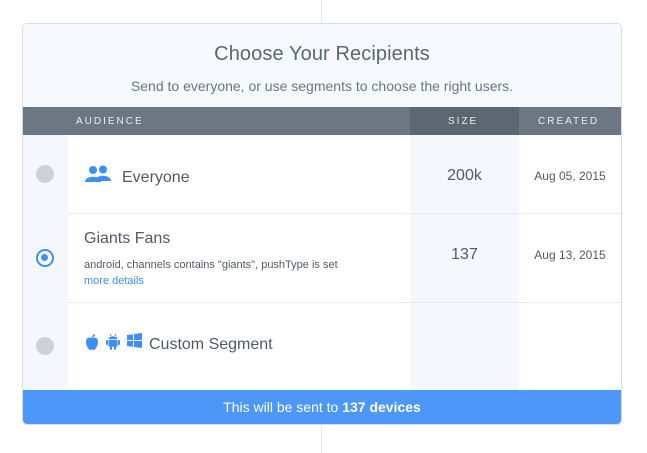  Describe the element at coordinates (127, 238) in the screenshot. I see `audience-name: Giants Fans` at that location.